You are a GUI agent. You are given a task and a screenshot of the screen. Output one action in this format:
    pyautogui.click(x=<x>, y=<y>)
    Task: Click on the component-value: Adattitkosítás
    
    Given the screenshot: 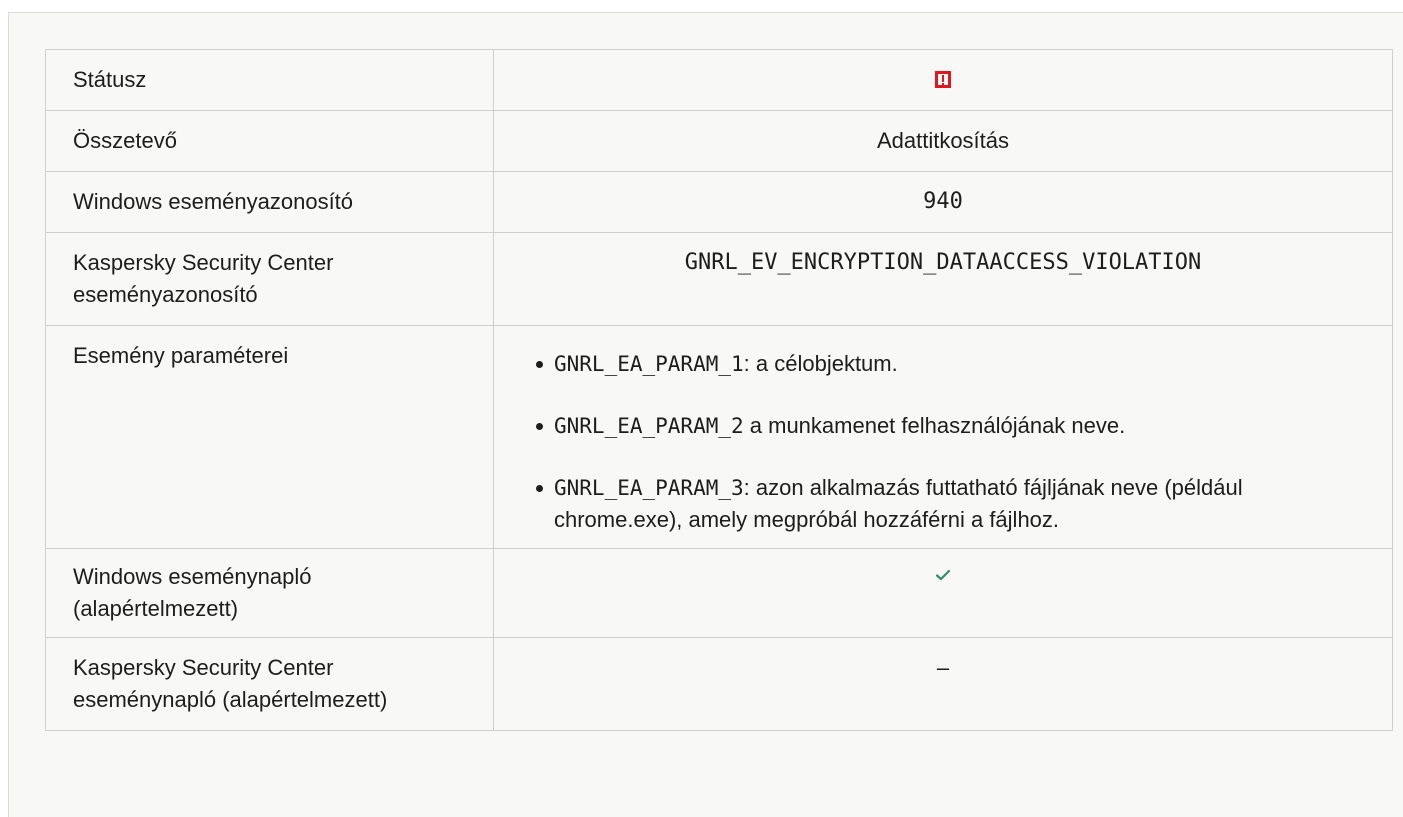 What is the action you would take?
    pyautogui.click(x=943, y=141)
    